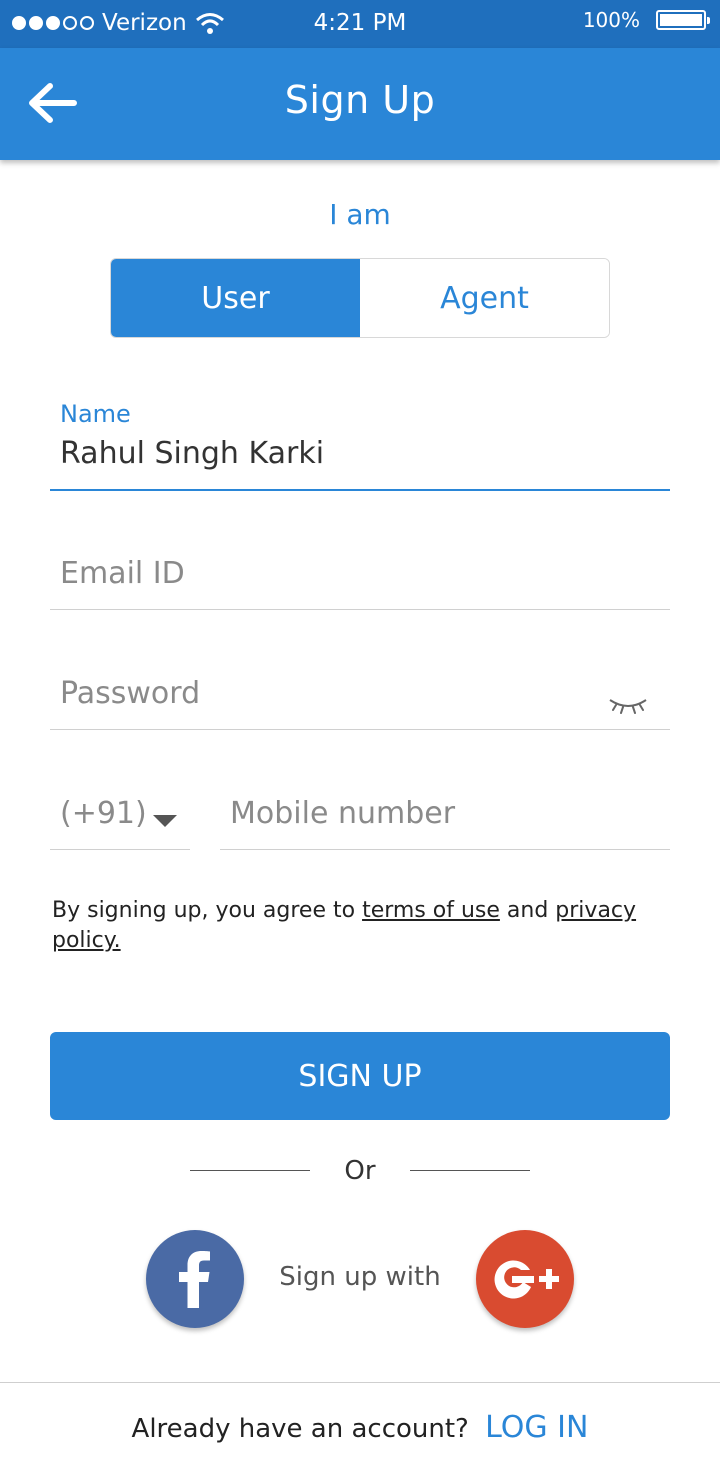 Image resolution: width=720 pixels, height=1480 pixels. I want to click on mobile-field: Mobile number, so click(445, 823).